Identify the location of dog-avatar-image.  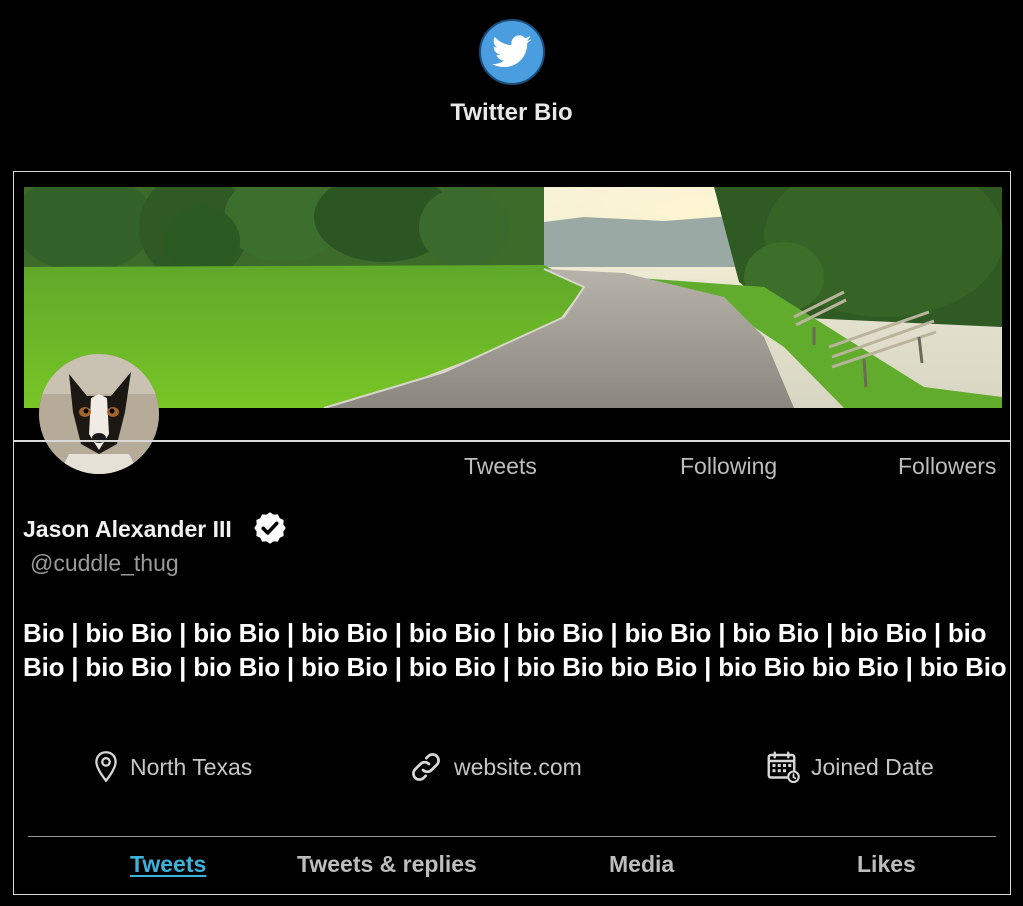
(99, 414).